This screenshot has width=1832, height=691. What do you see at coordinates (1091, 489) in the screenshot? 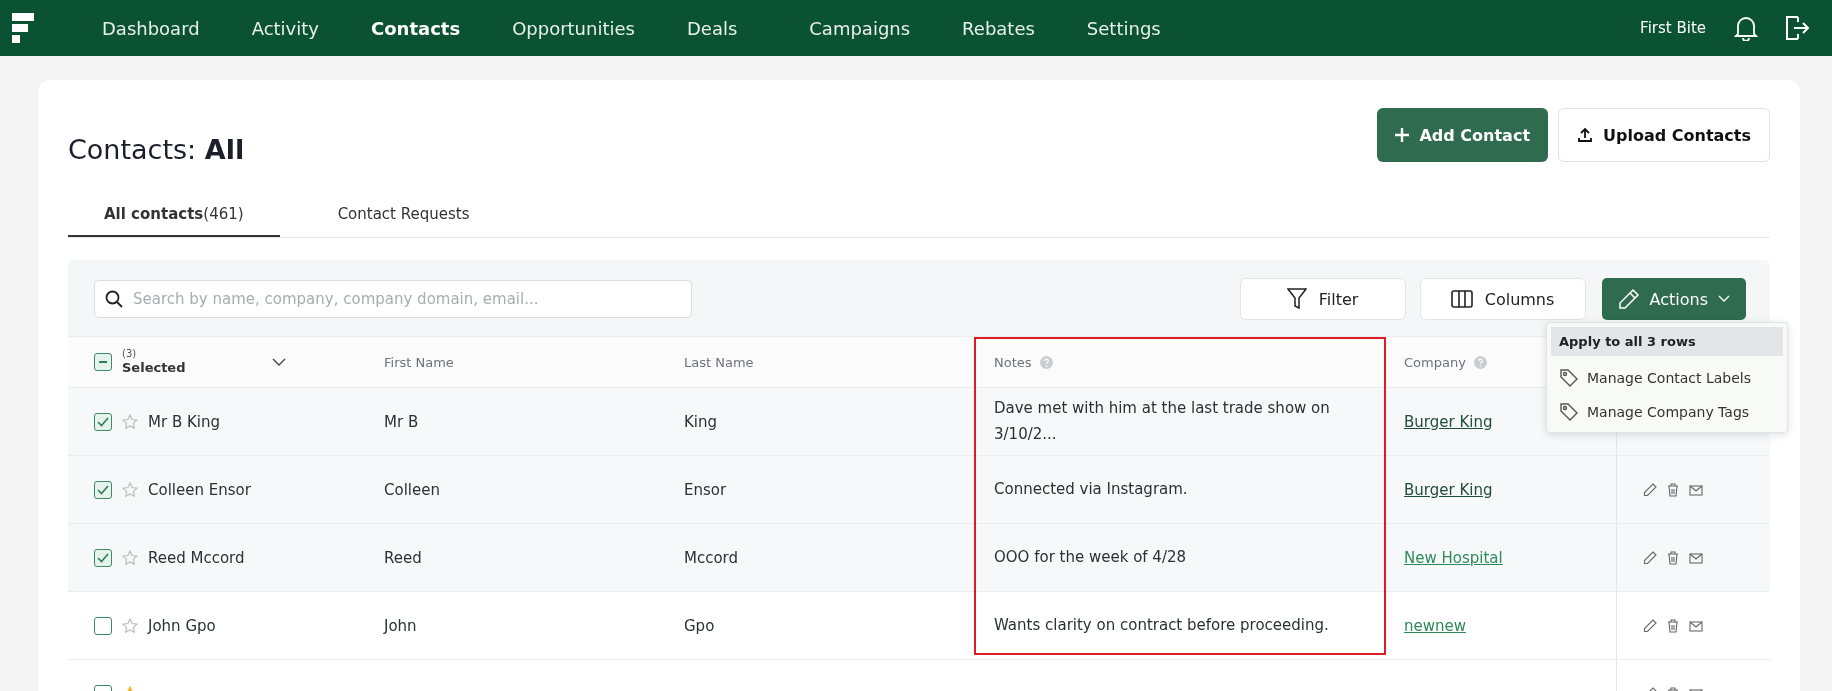
I see `notes-cell-text: Connected via Instagram.` at bounding box center [1091, 489].